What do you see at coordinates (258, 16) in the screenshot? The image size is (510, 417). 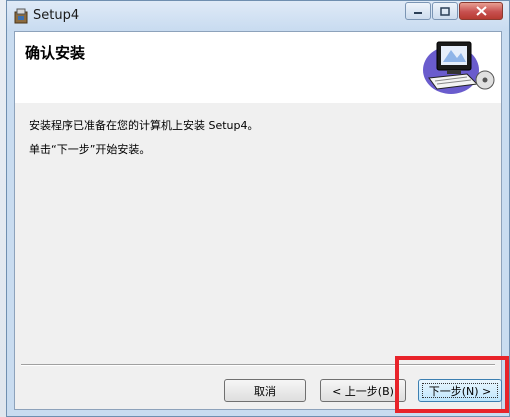 I see `title-bar: Setup4` at bounding box center [258, 16].